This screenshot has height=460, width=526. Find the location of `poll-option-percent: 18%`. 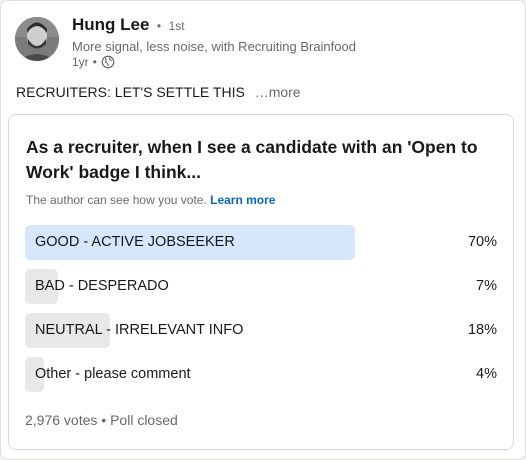

poll-option-percent: 18% is located at coordinates (482, 330).